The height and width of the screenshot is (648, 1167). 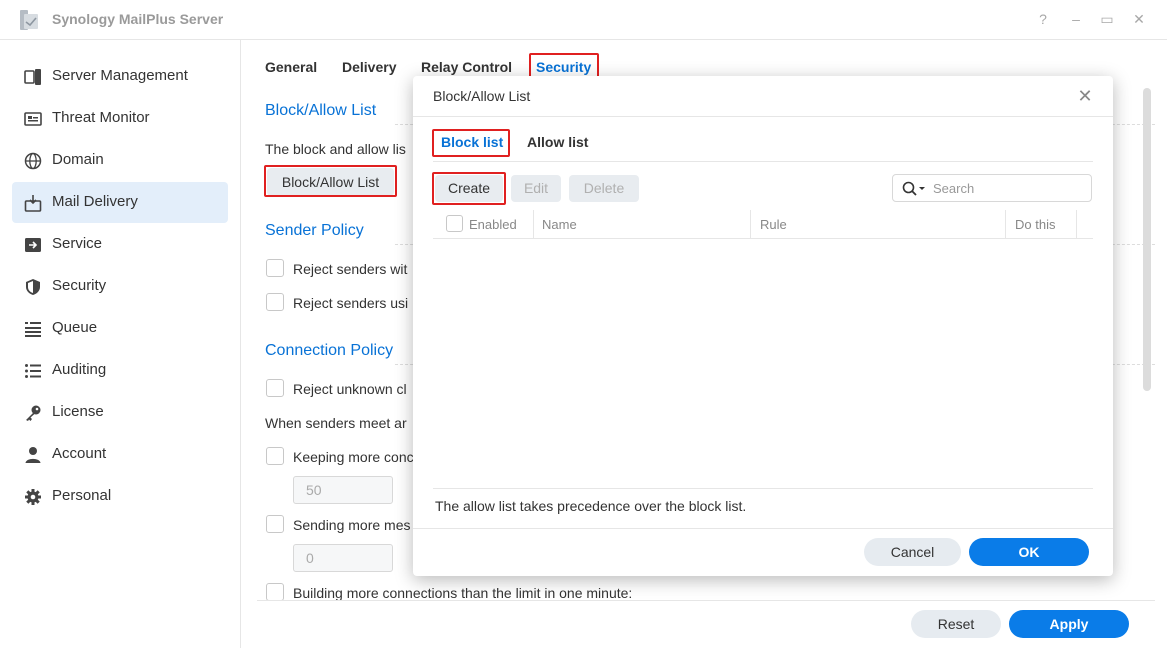 What do you see at coordinates (454, 223) in the screenshot?
I see `select-all-checkbox` at bounding box center [454, 223].